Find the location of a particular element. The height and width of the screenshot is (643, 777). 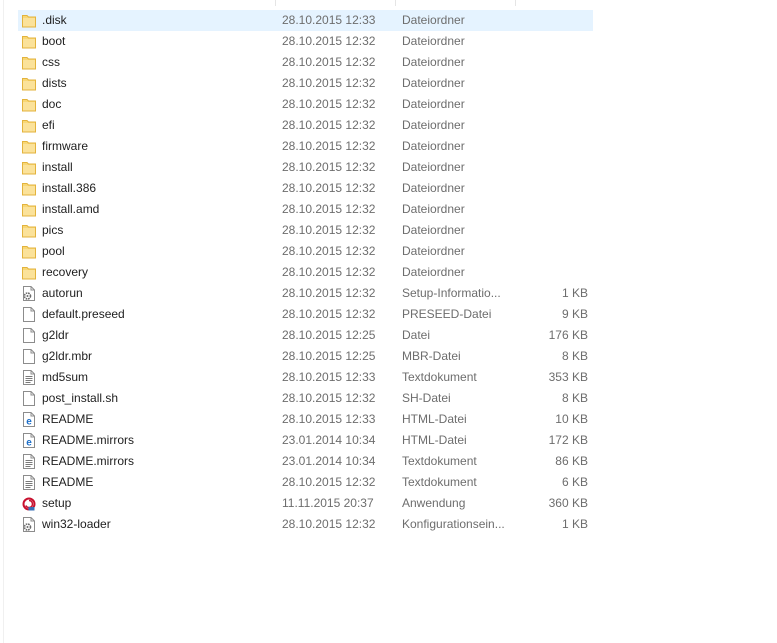

file-name: install is located at coordinates (57, 167).